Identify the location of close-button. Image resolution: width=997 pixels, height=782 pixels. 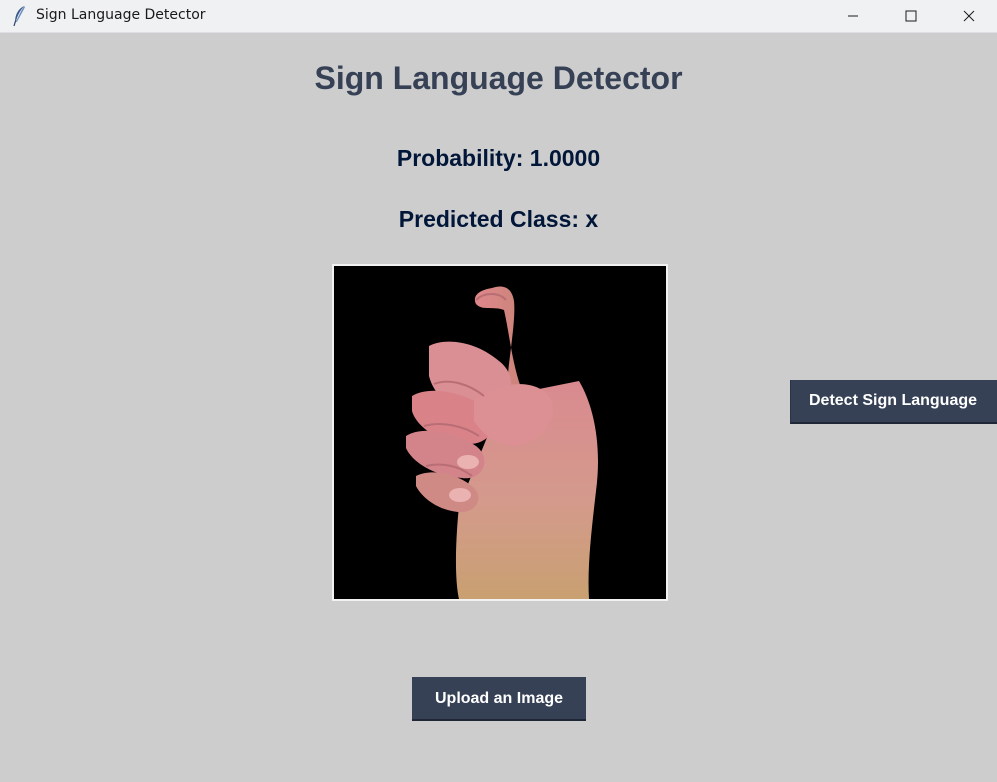
(968, 16).